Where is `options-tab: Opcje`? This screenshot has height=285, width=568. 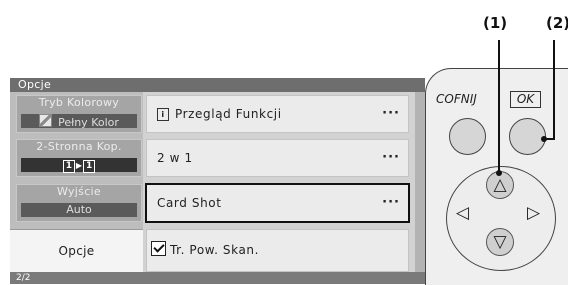 options-tab: Opcje is located at coordinates (76, 250).